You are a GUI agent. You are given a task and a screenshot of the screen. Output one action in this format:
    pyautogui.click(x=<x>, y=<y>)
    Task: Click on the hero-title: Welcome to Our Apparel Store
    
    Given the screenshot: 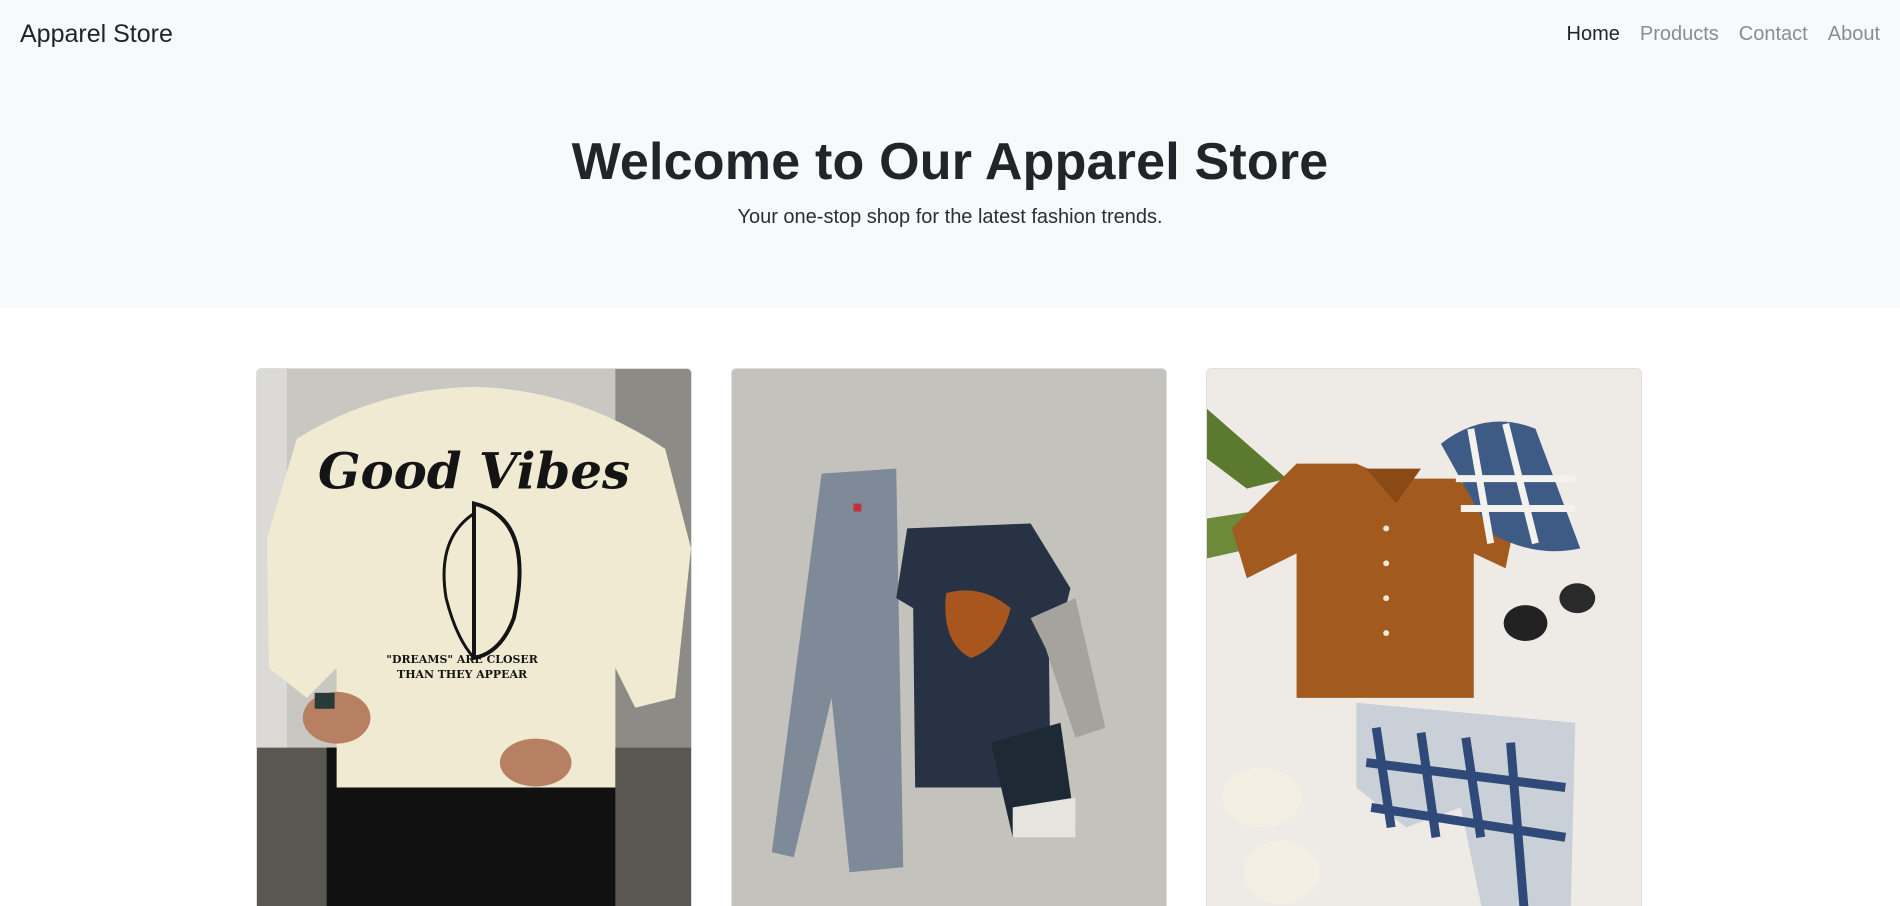 What is the action you would take?
    pyautogui.click(x=950, y=162)
    